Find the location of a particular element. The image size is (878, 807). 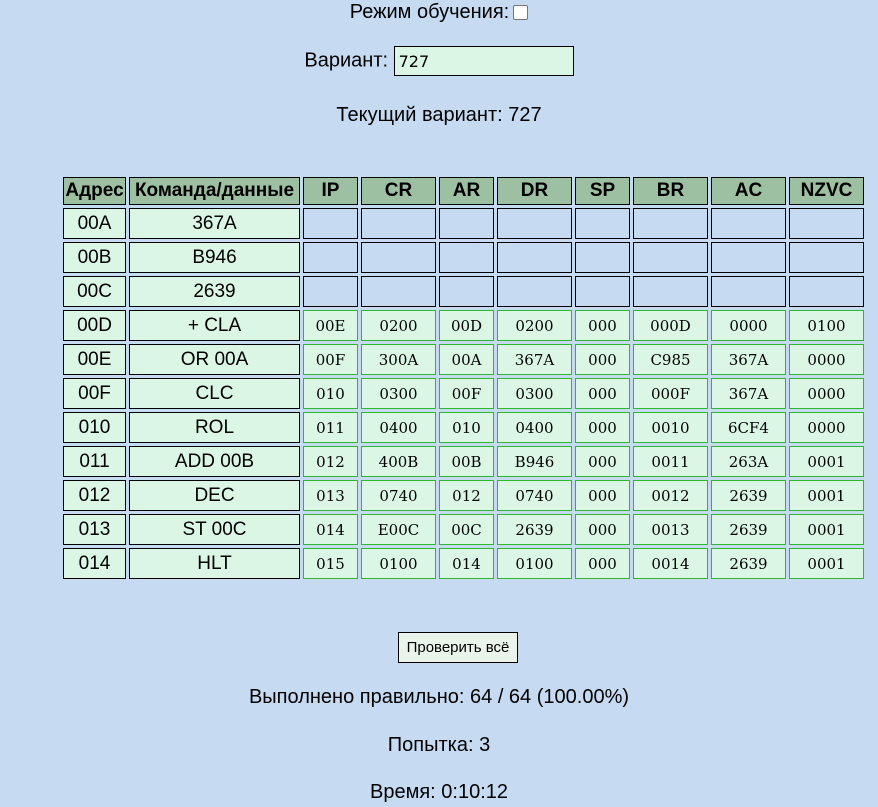

attempt-value: 3 is located at coordinates (485, 745).